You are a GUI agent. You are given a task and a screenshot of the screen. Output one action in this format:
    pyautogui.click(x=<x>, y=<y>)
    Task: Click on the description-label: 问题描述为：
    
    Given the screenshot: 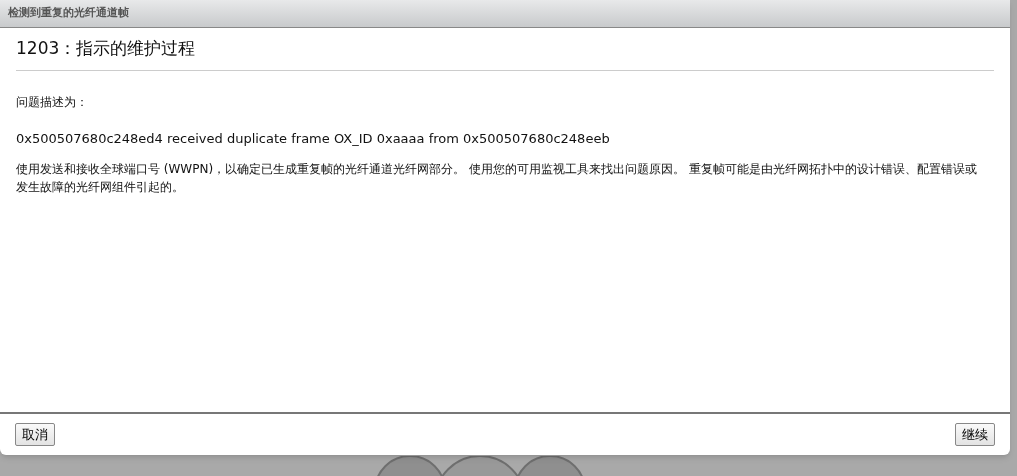 What is the action you would take?
    pyautogui.click(x=52, y=102)
    